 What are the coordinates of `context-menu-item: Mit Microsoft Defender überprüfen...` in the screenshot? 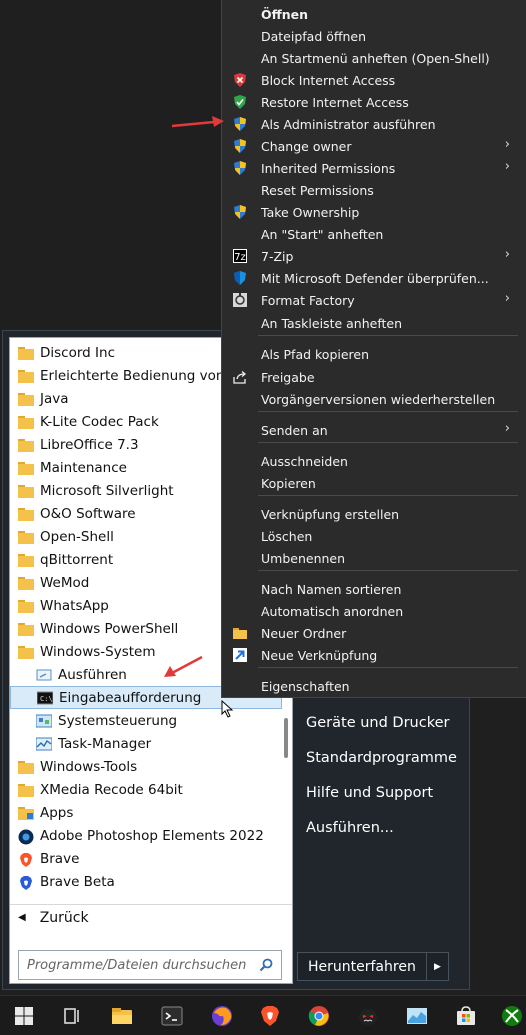 It's located at (372, 278).